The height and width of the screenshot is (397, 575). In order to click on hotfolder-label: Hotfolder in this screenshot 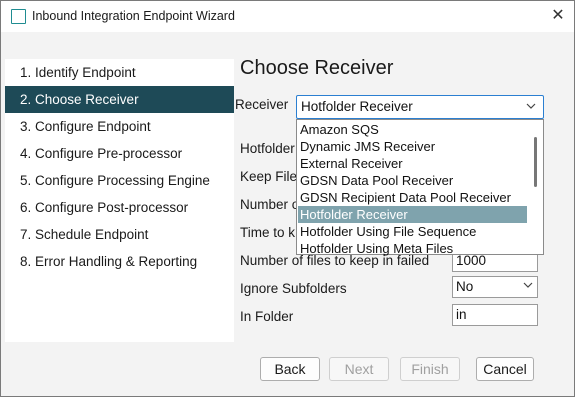, I will do `click(267, 148)`.